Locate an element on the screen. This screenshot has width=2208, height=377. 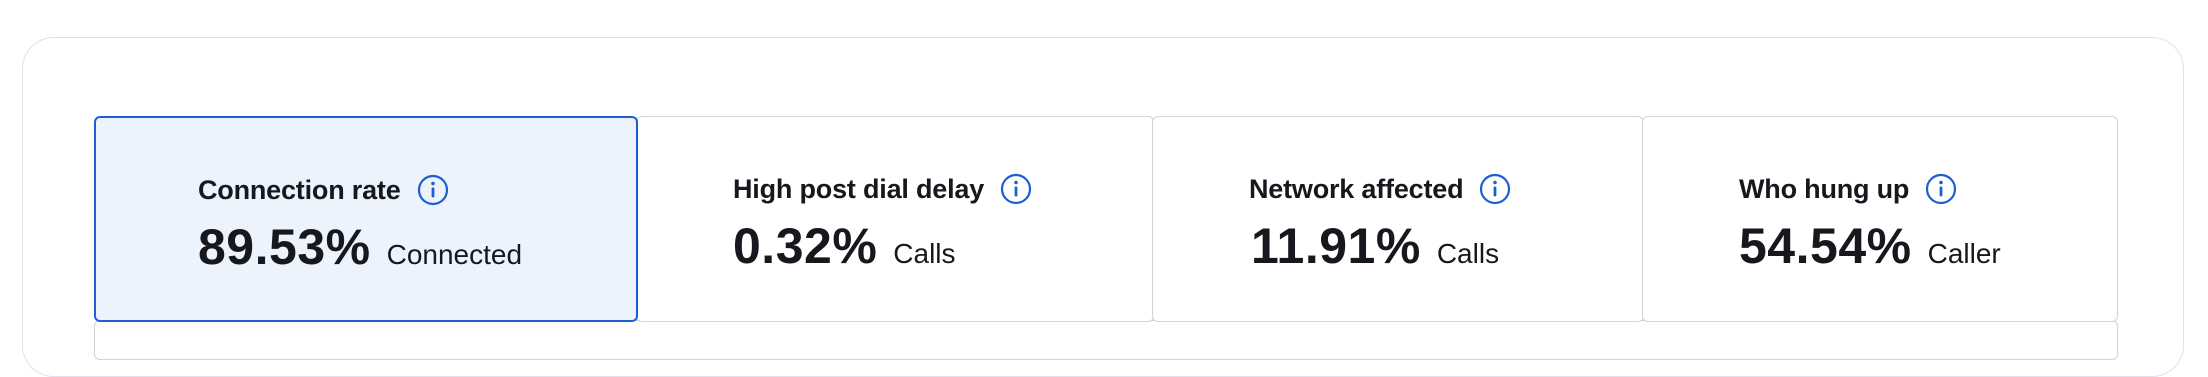
metric-title-row: Connection rate is located at coordinates (323, 190).